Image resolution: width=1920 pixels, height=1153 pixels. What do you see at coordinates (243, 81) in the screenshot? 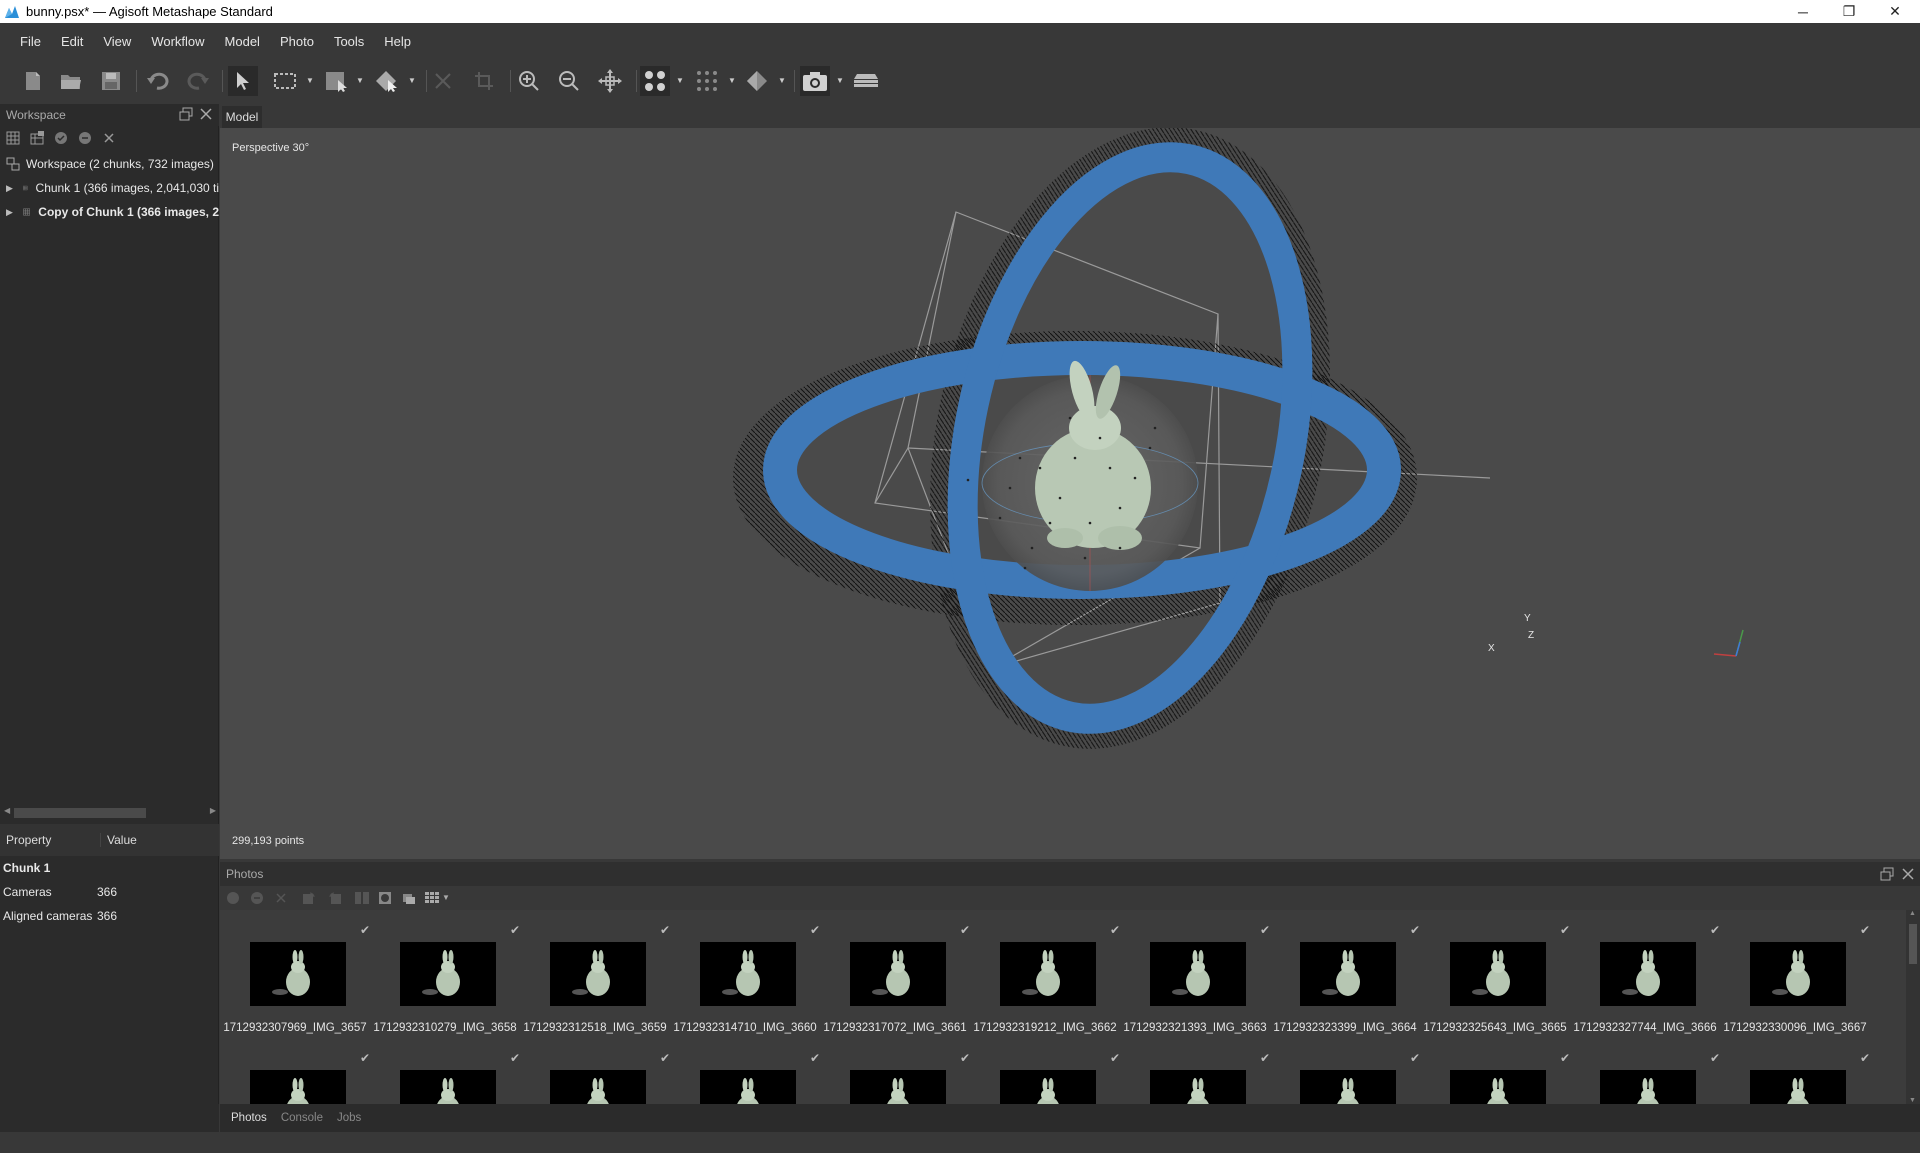
I see `navigation-tool-button` at bounding box center [243, 81].